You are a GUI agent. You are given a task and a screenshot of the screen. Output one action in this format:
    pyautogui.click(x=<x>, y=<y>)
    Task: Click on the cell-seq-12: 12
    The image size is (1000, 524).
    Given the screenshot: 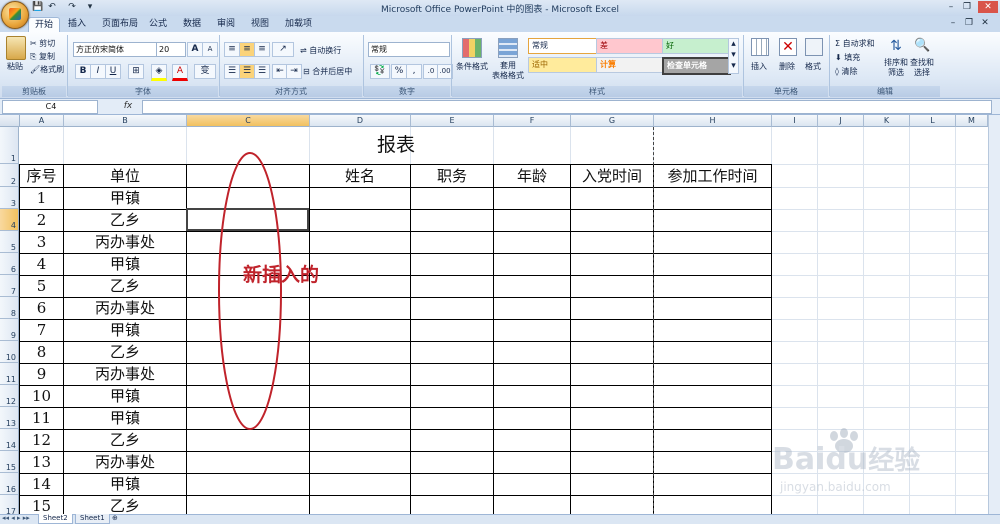 What is the action you would take?
    pyautogui.click(x=41, y=440)
    